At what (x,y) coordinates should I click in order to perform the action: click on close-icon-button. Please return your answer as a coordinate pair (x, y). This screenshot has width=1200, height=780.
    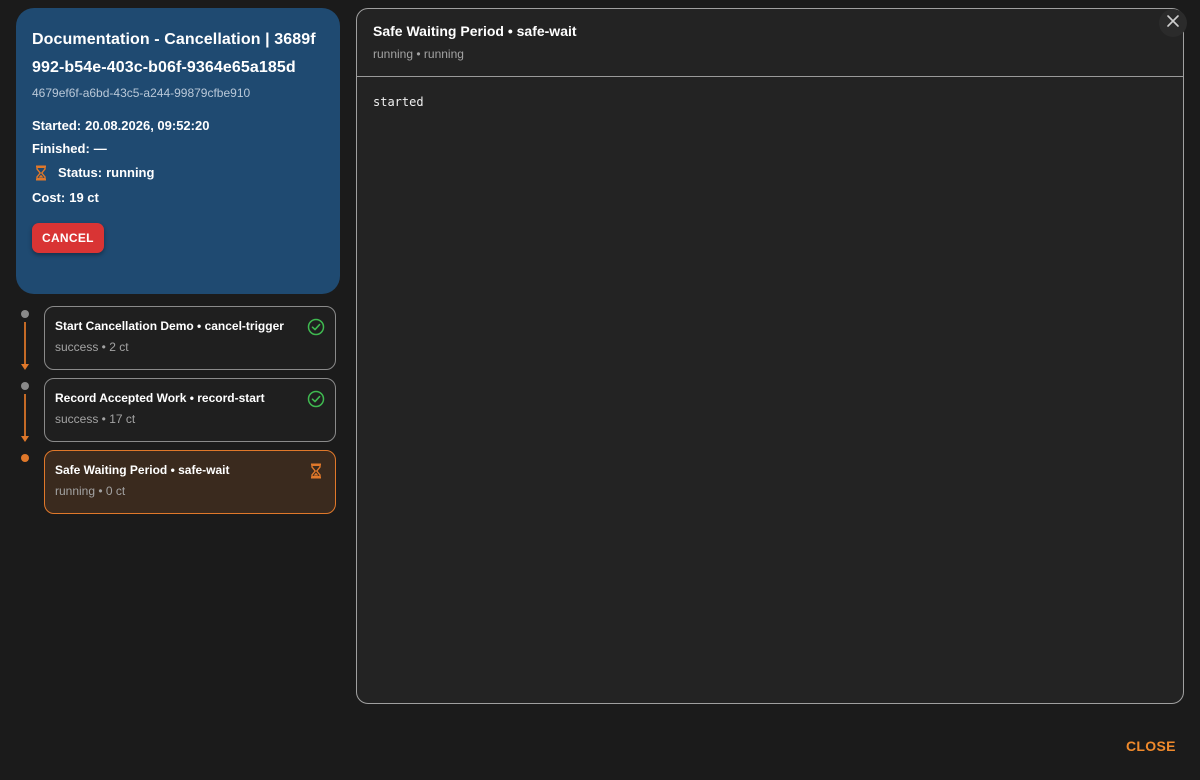
    Looking at the image, I should click on (1173, 23).